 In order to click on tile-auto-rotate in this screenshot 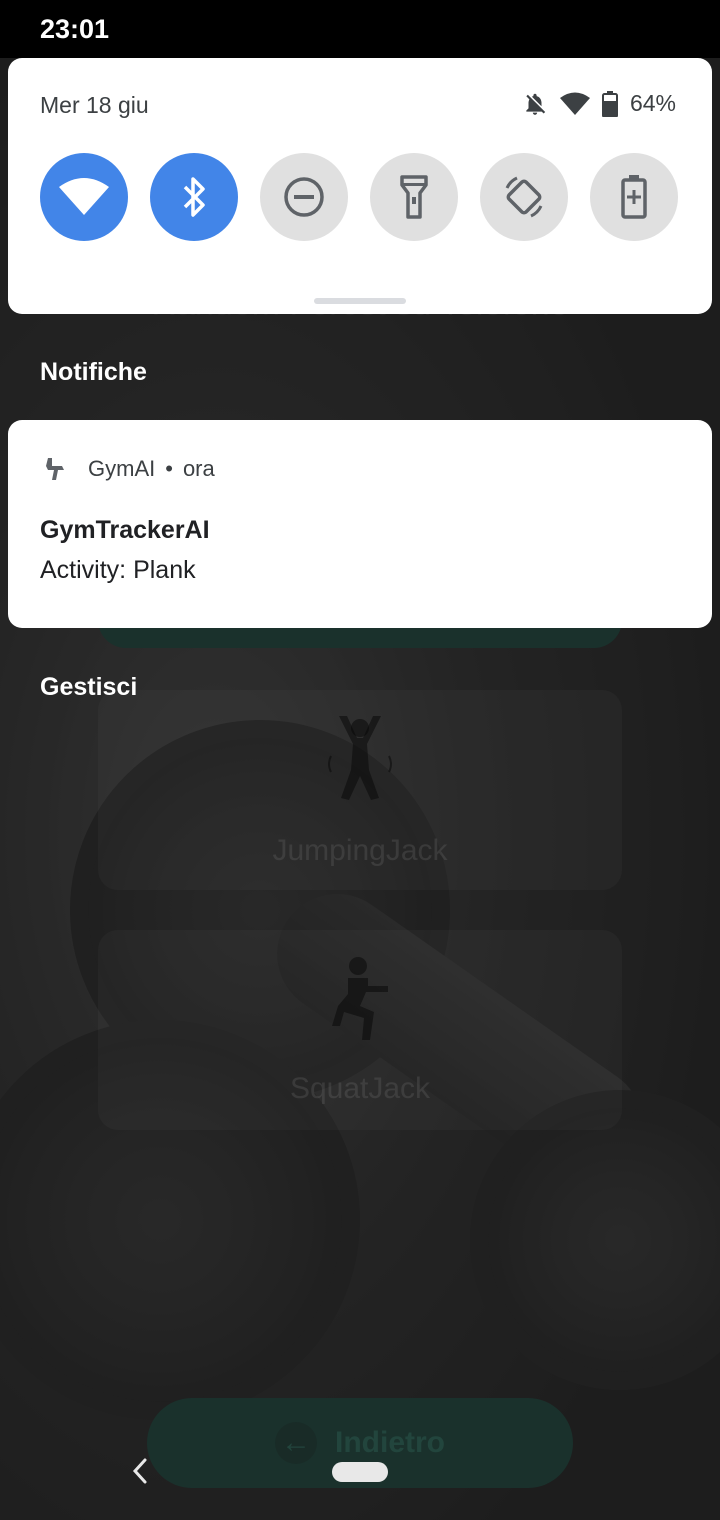, I will do `click(524, 197)`.